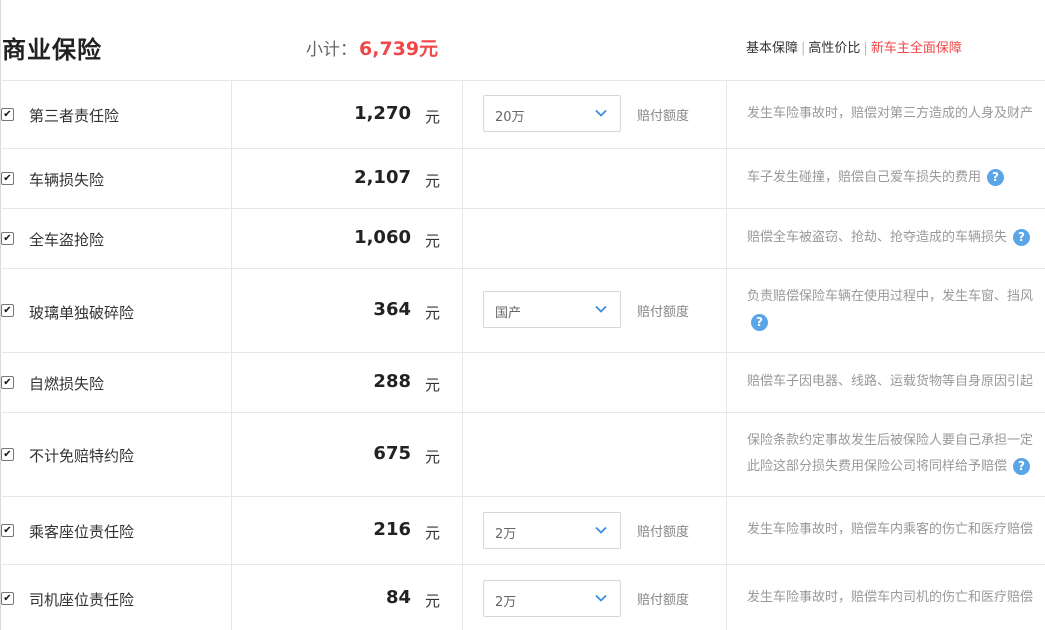 The height and width of the screenshot is (630, 1045). I want to click on description-text: 发生车险事故时，赔偿车内乘客的伤亡和医疗赔偿, so click(890, 529).